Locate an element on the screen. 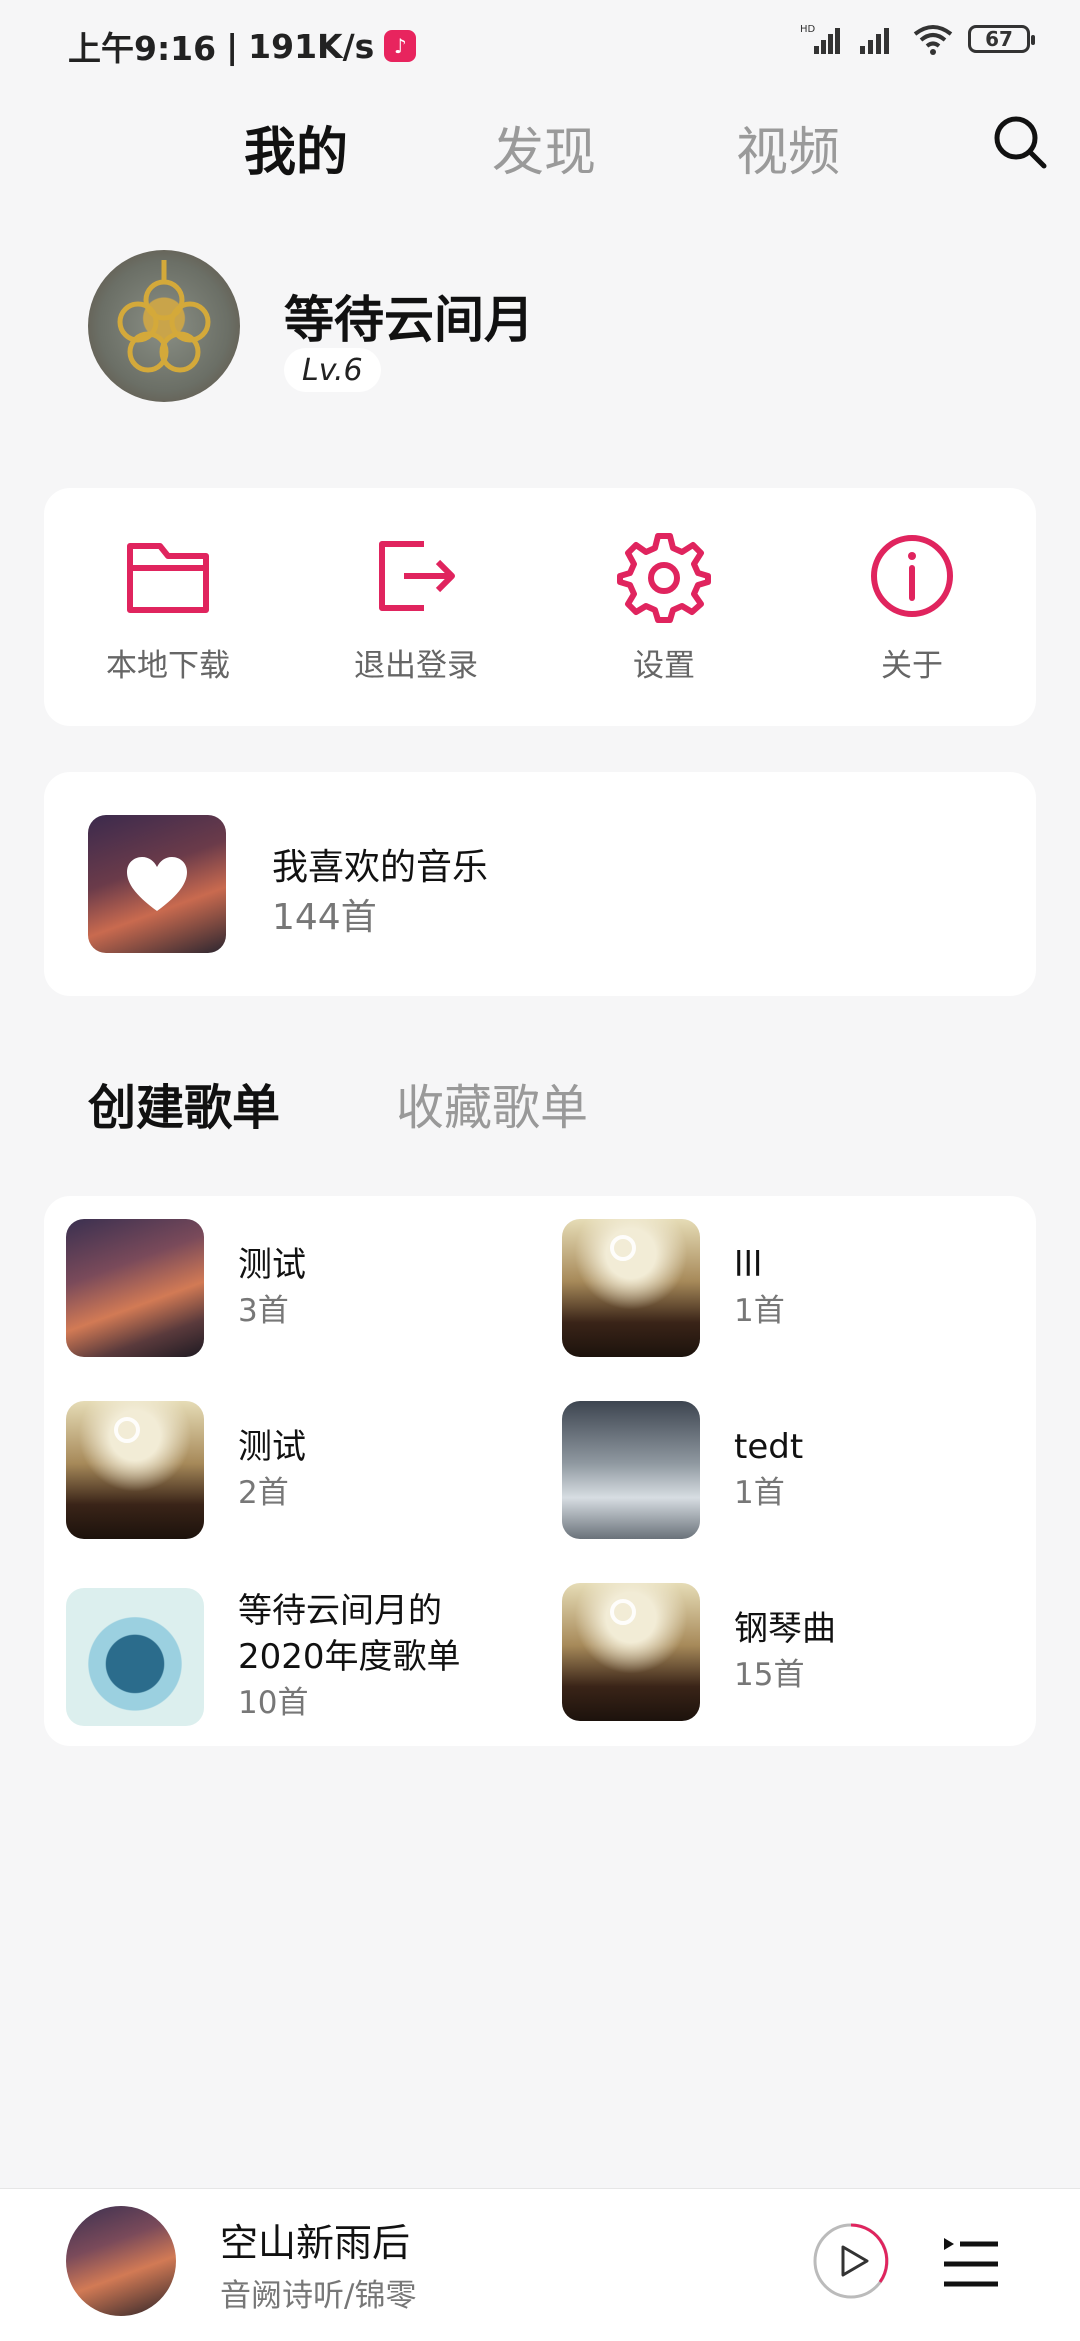 The image size is (1080, 2341). about-button: 关于 is located at coordinates (912, 606).